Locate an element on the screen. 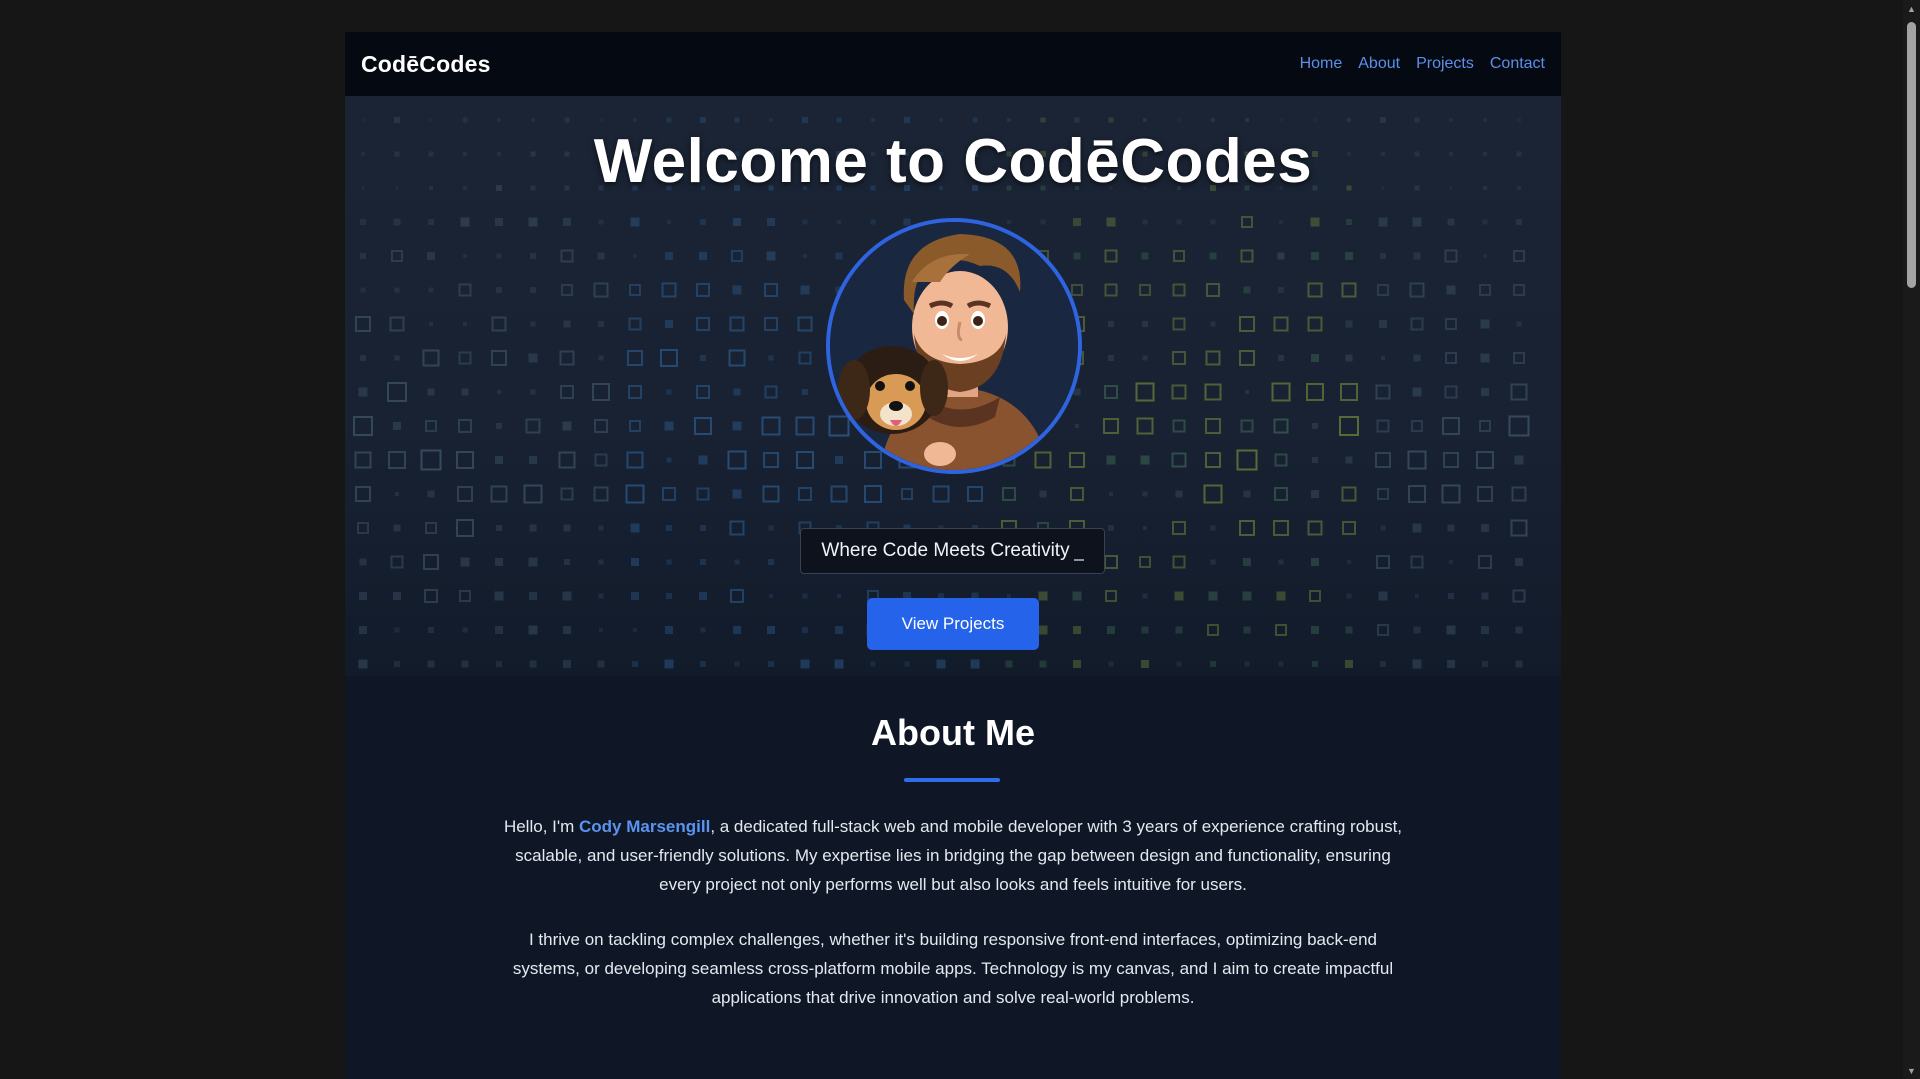 This screenshot has width=1920, height=1079. nav-link-about: About is located at coordinates (1379, 64).